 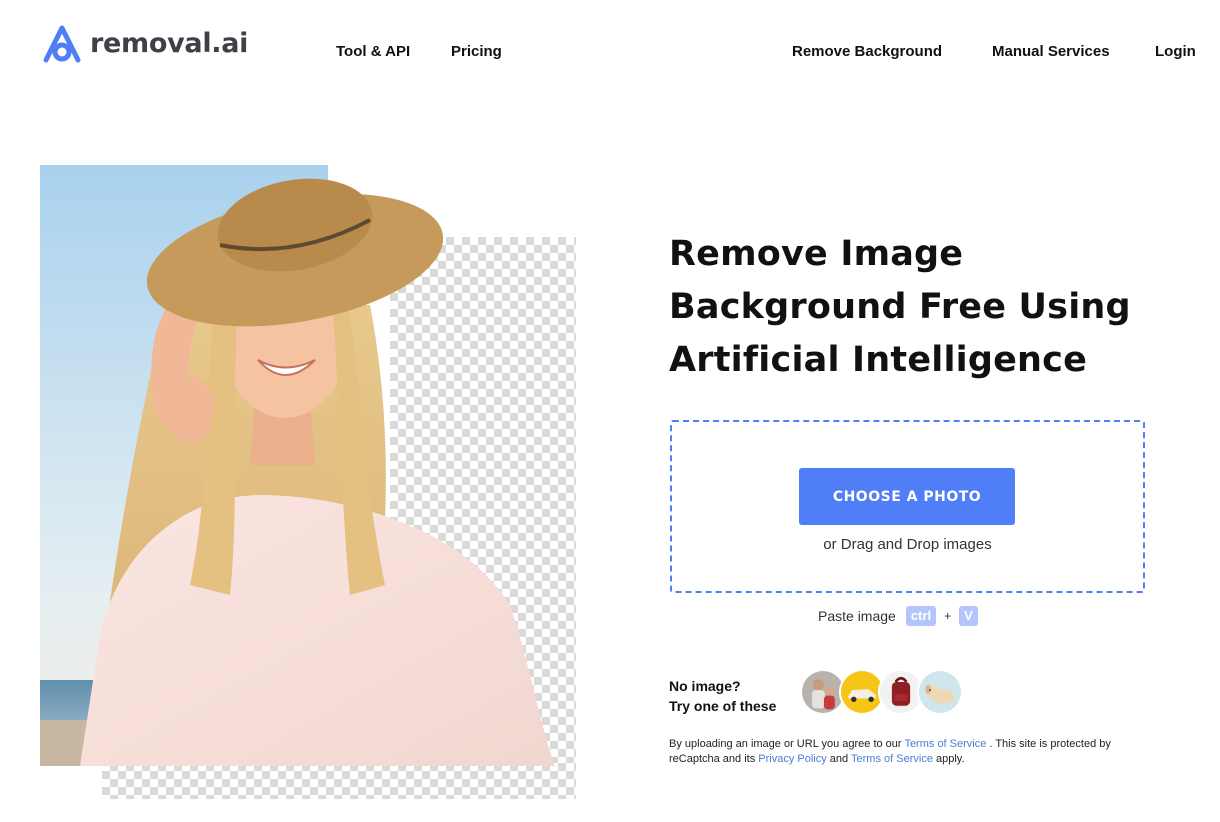 What do you see at coordinates (948, 759) in the screenshot?
I see `legal-text-4: apply.` at bounding box center [948, 759].